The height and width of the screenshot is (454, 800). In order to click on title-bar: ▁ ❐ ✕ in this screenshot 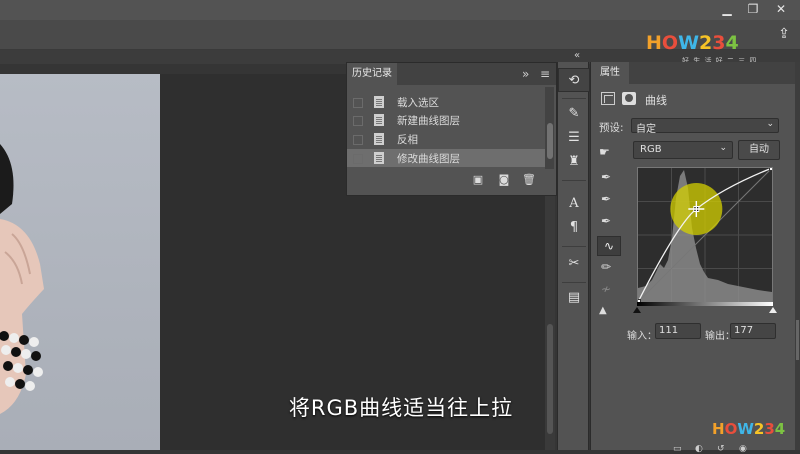, I will do `click(400, 10)`.